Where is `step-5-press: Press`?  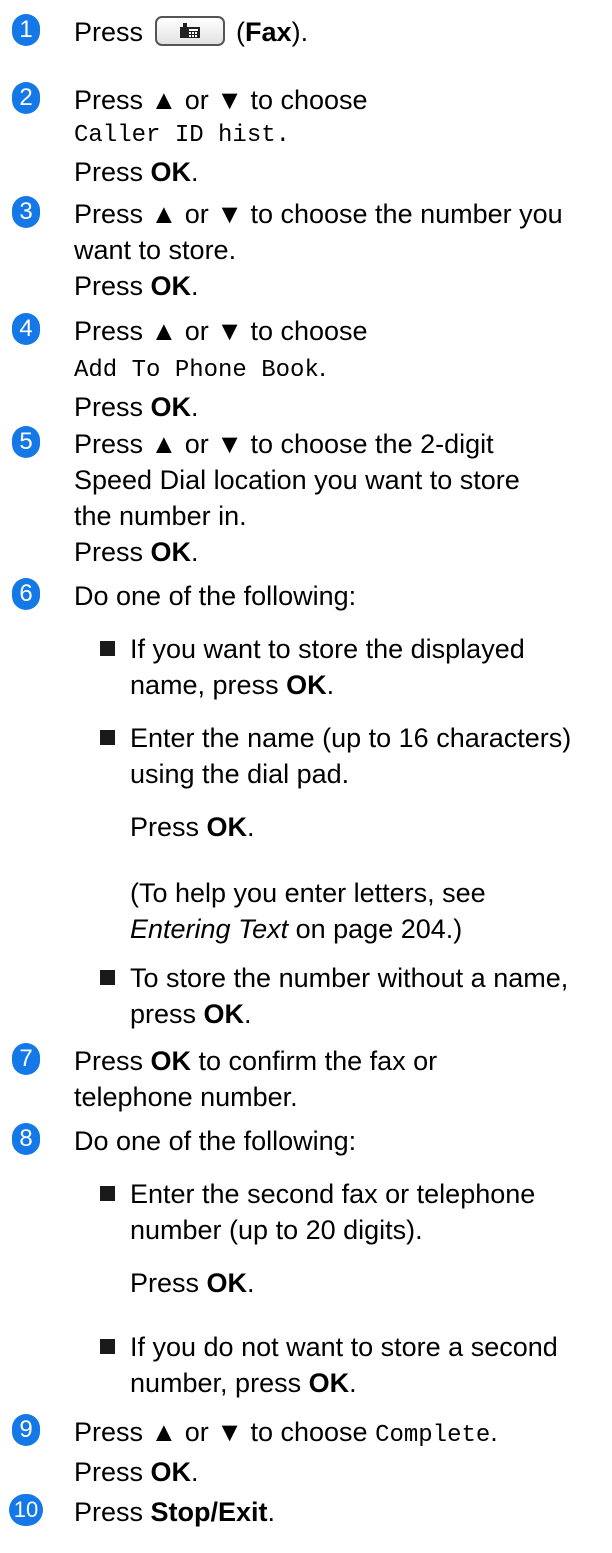 step-5-press: Press is located at coordinates (112, 552).